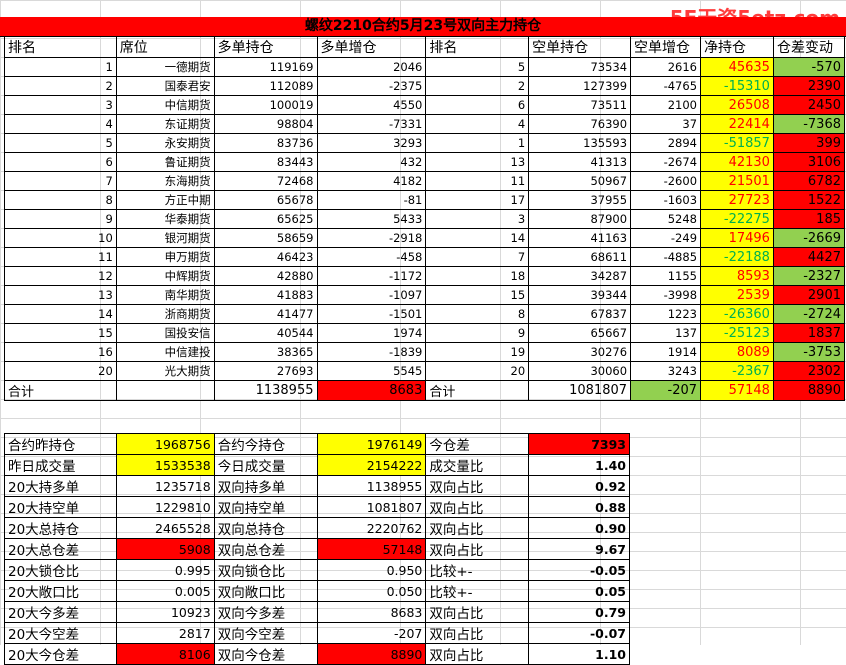  Describe the element at coordinates (737, 314) in the screenshot. I see `table-cell: -26360` at that location.